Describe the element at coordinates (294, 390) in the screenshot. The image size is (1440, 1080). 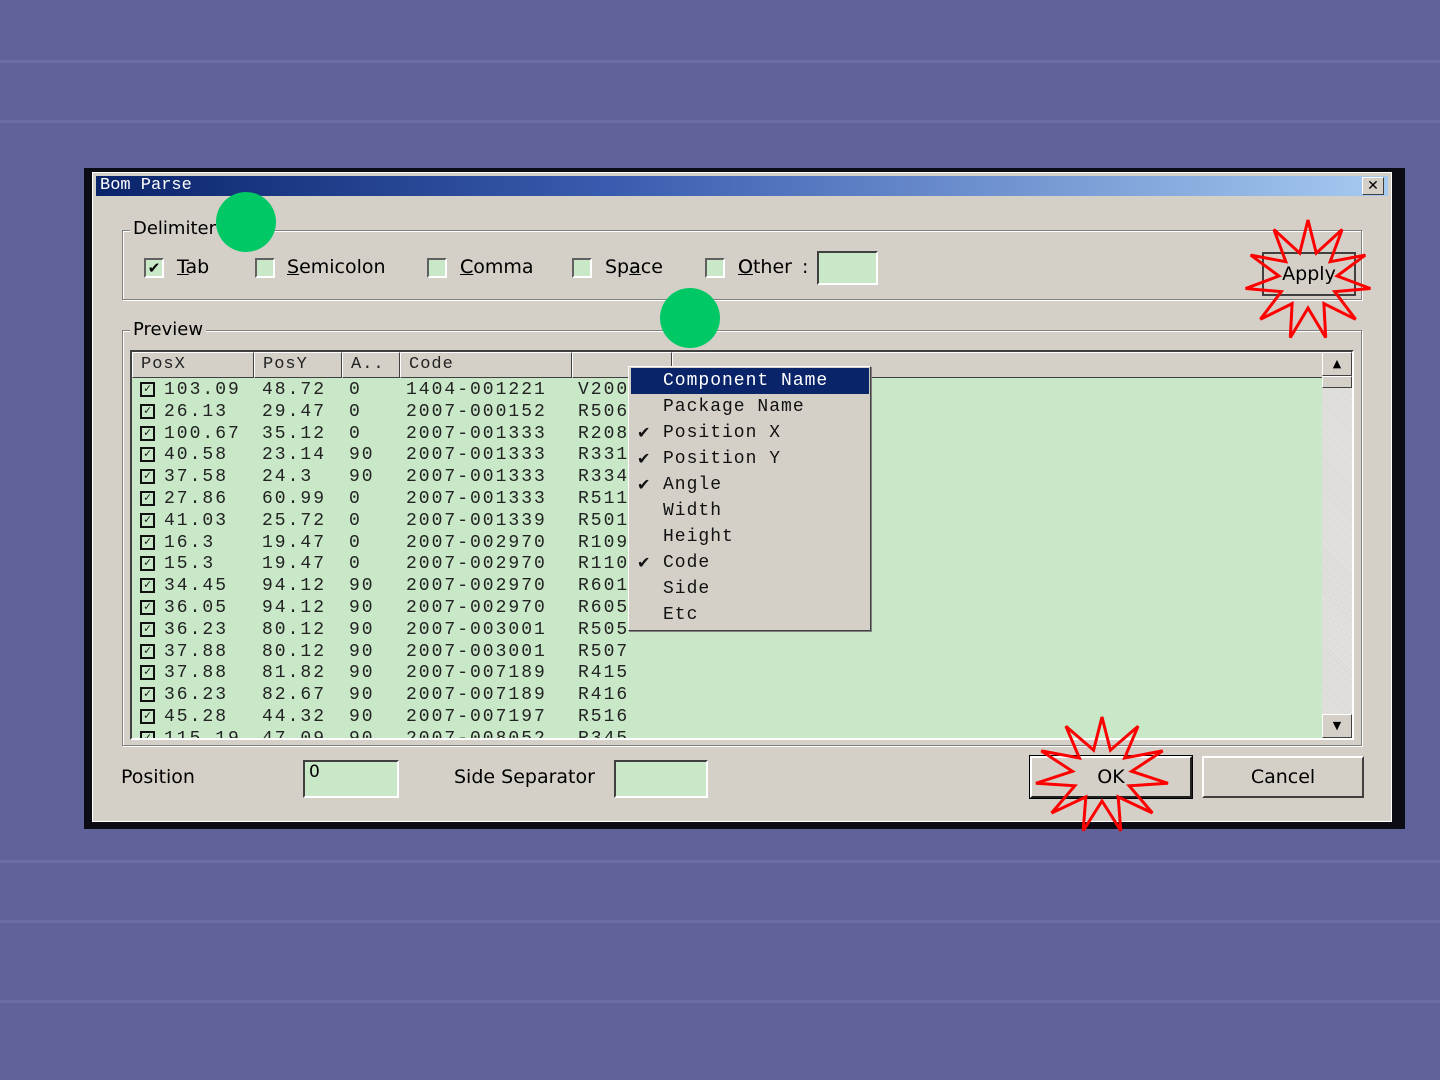
I see `table-cell: 48.72` at that location.